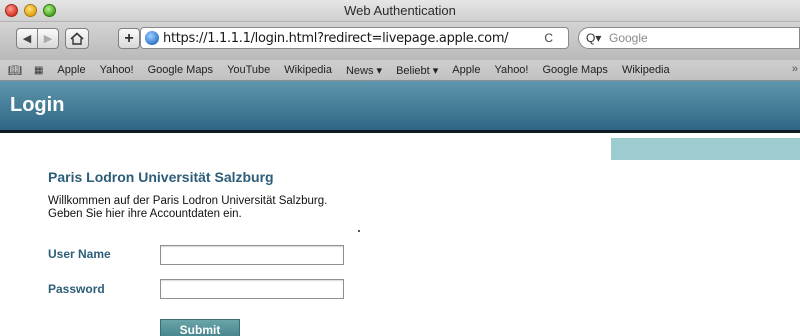  What do you see at coordinates (252, 289) in the screenshot?
I see `password-input` at bounding box center [252, 289].